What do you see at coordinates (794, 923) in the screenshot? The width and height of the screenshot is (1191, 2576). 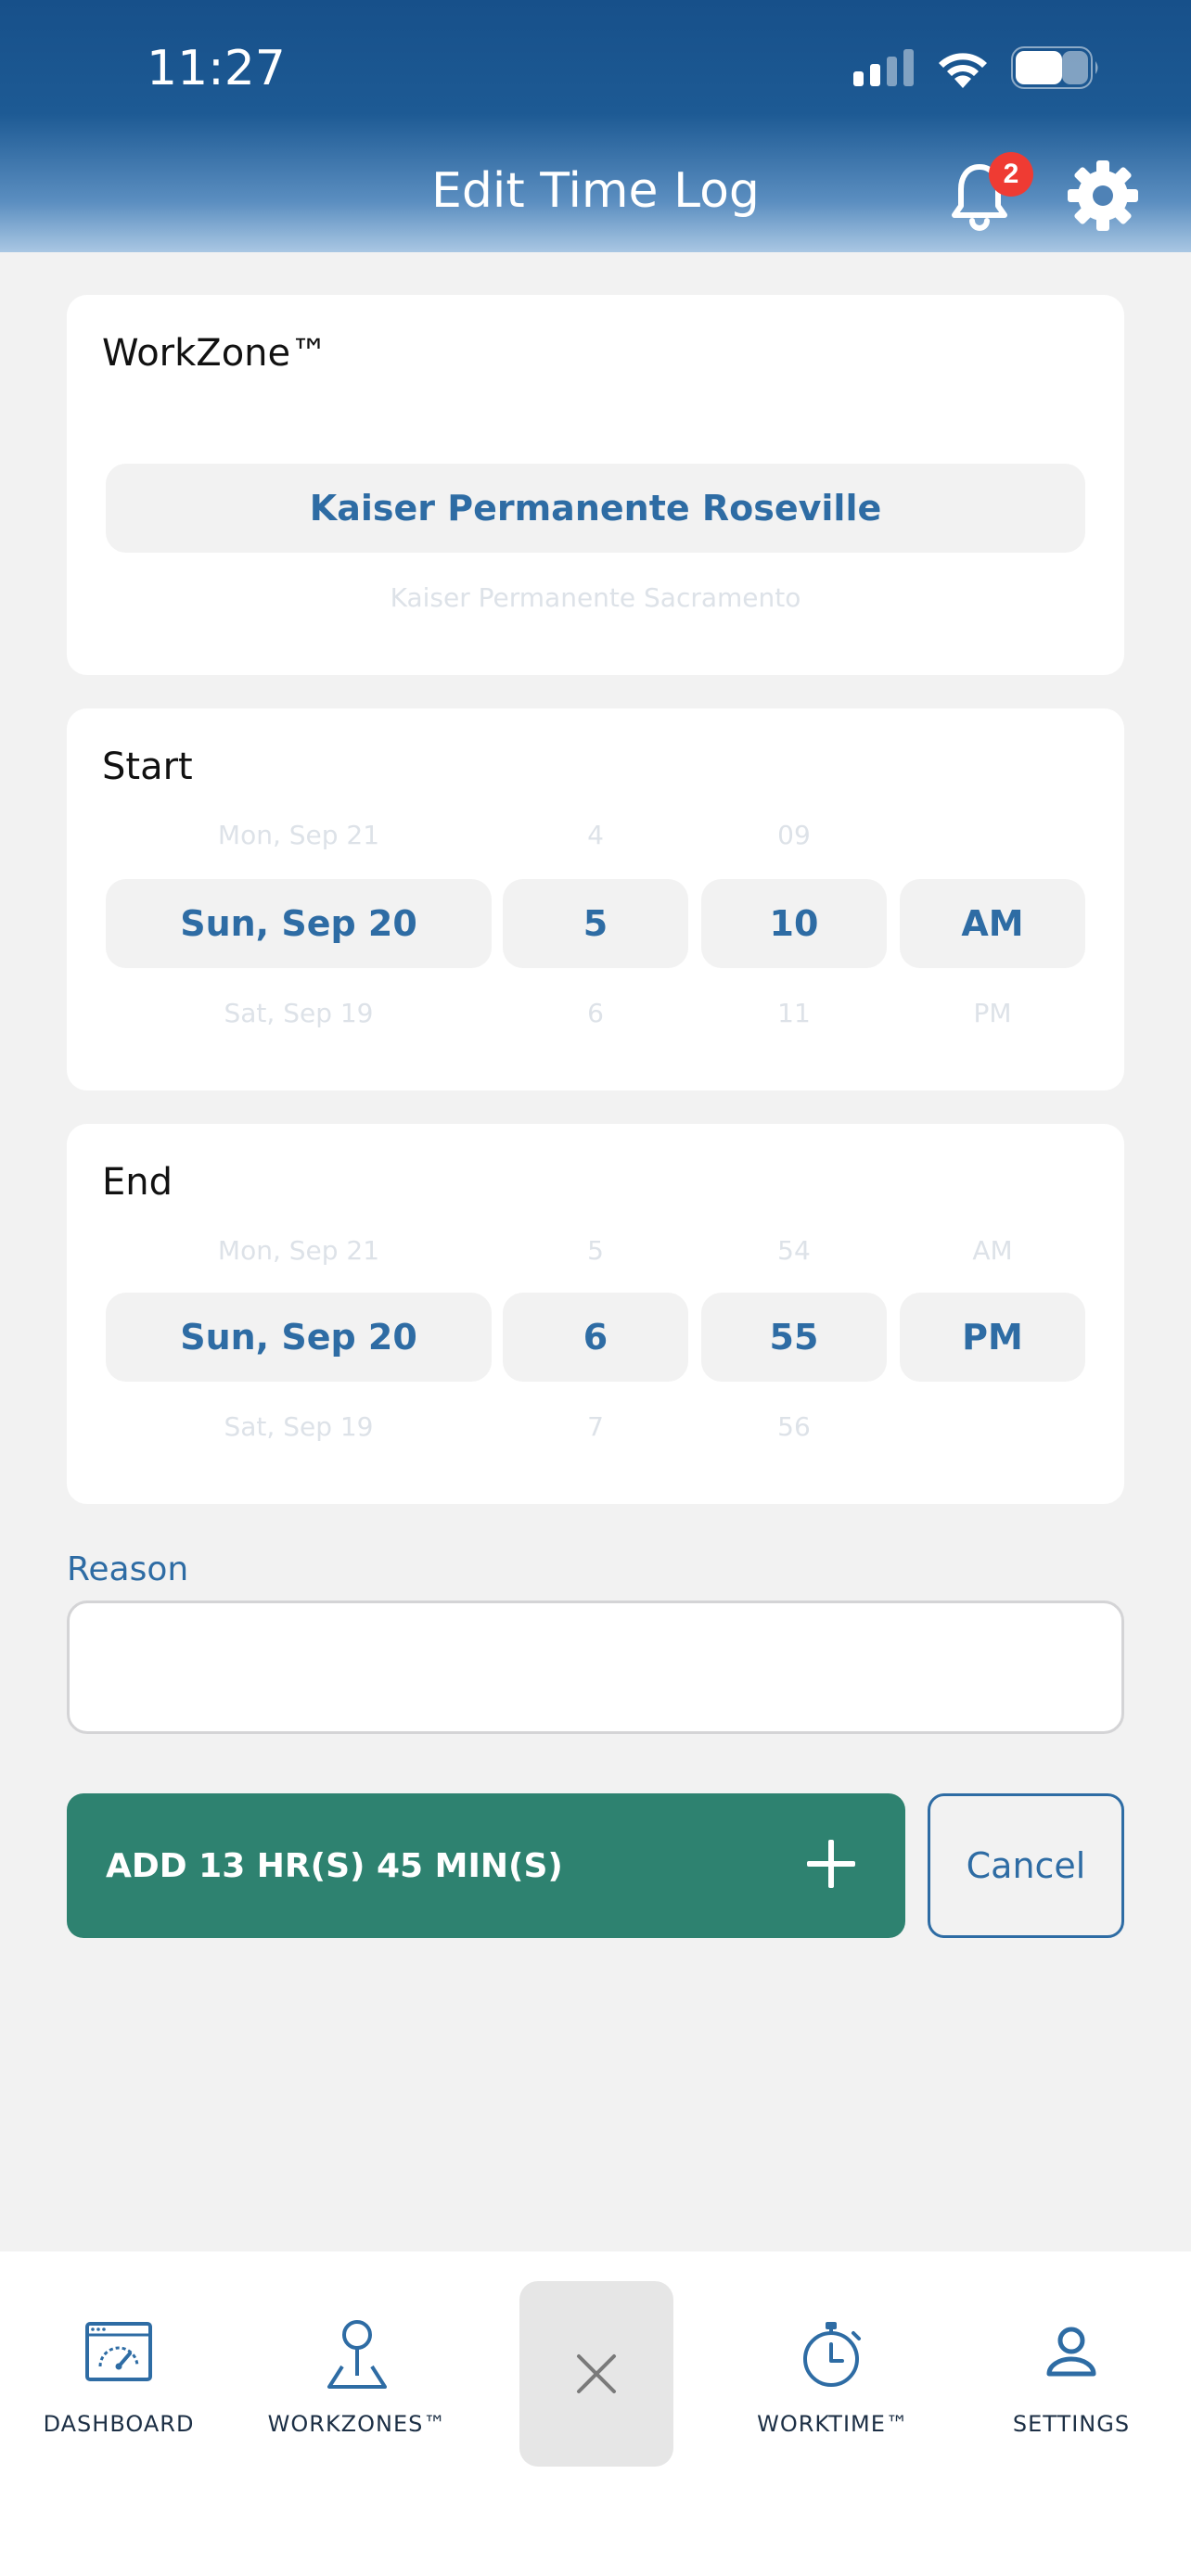 I see `start-minute-picker: 10` at bounding box center [794, 923].